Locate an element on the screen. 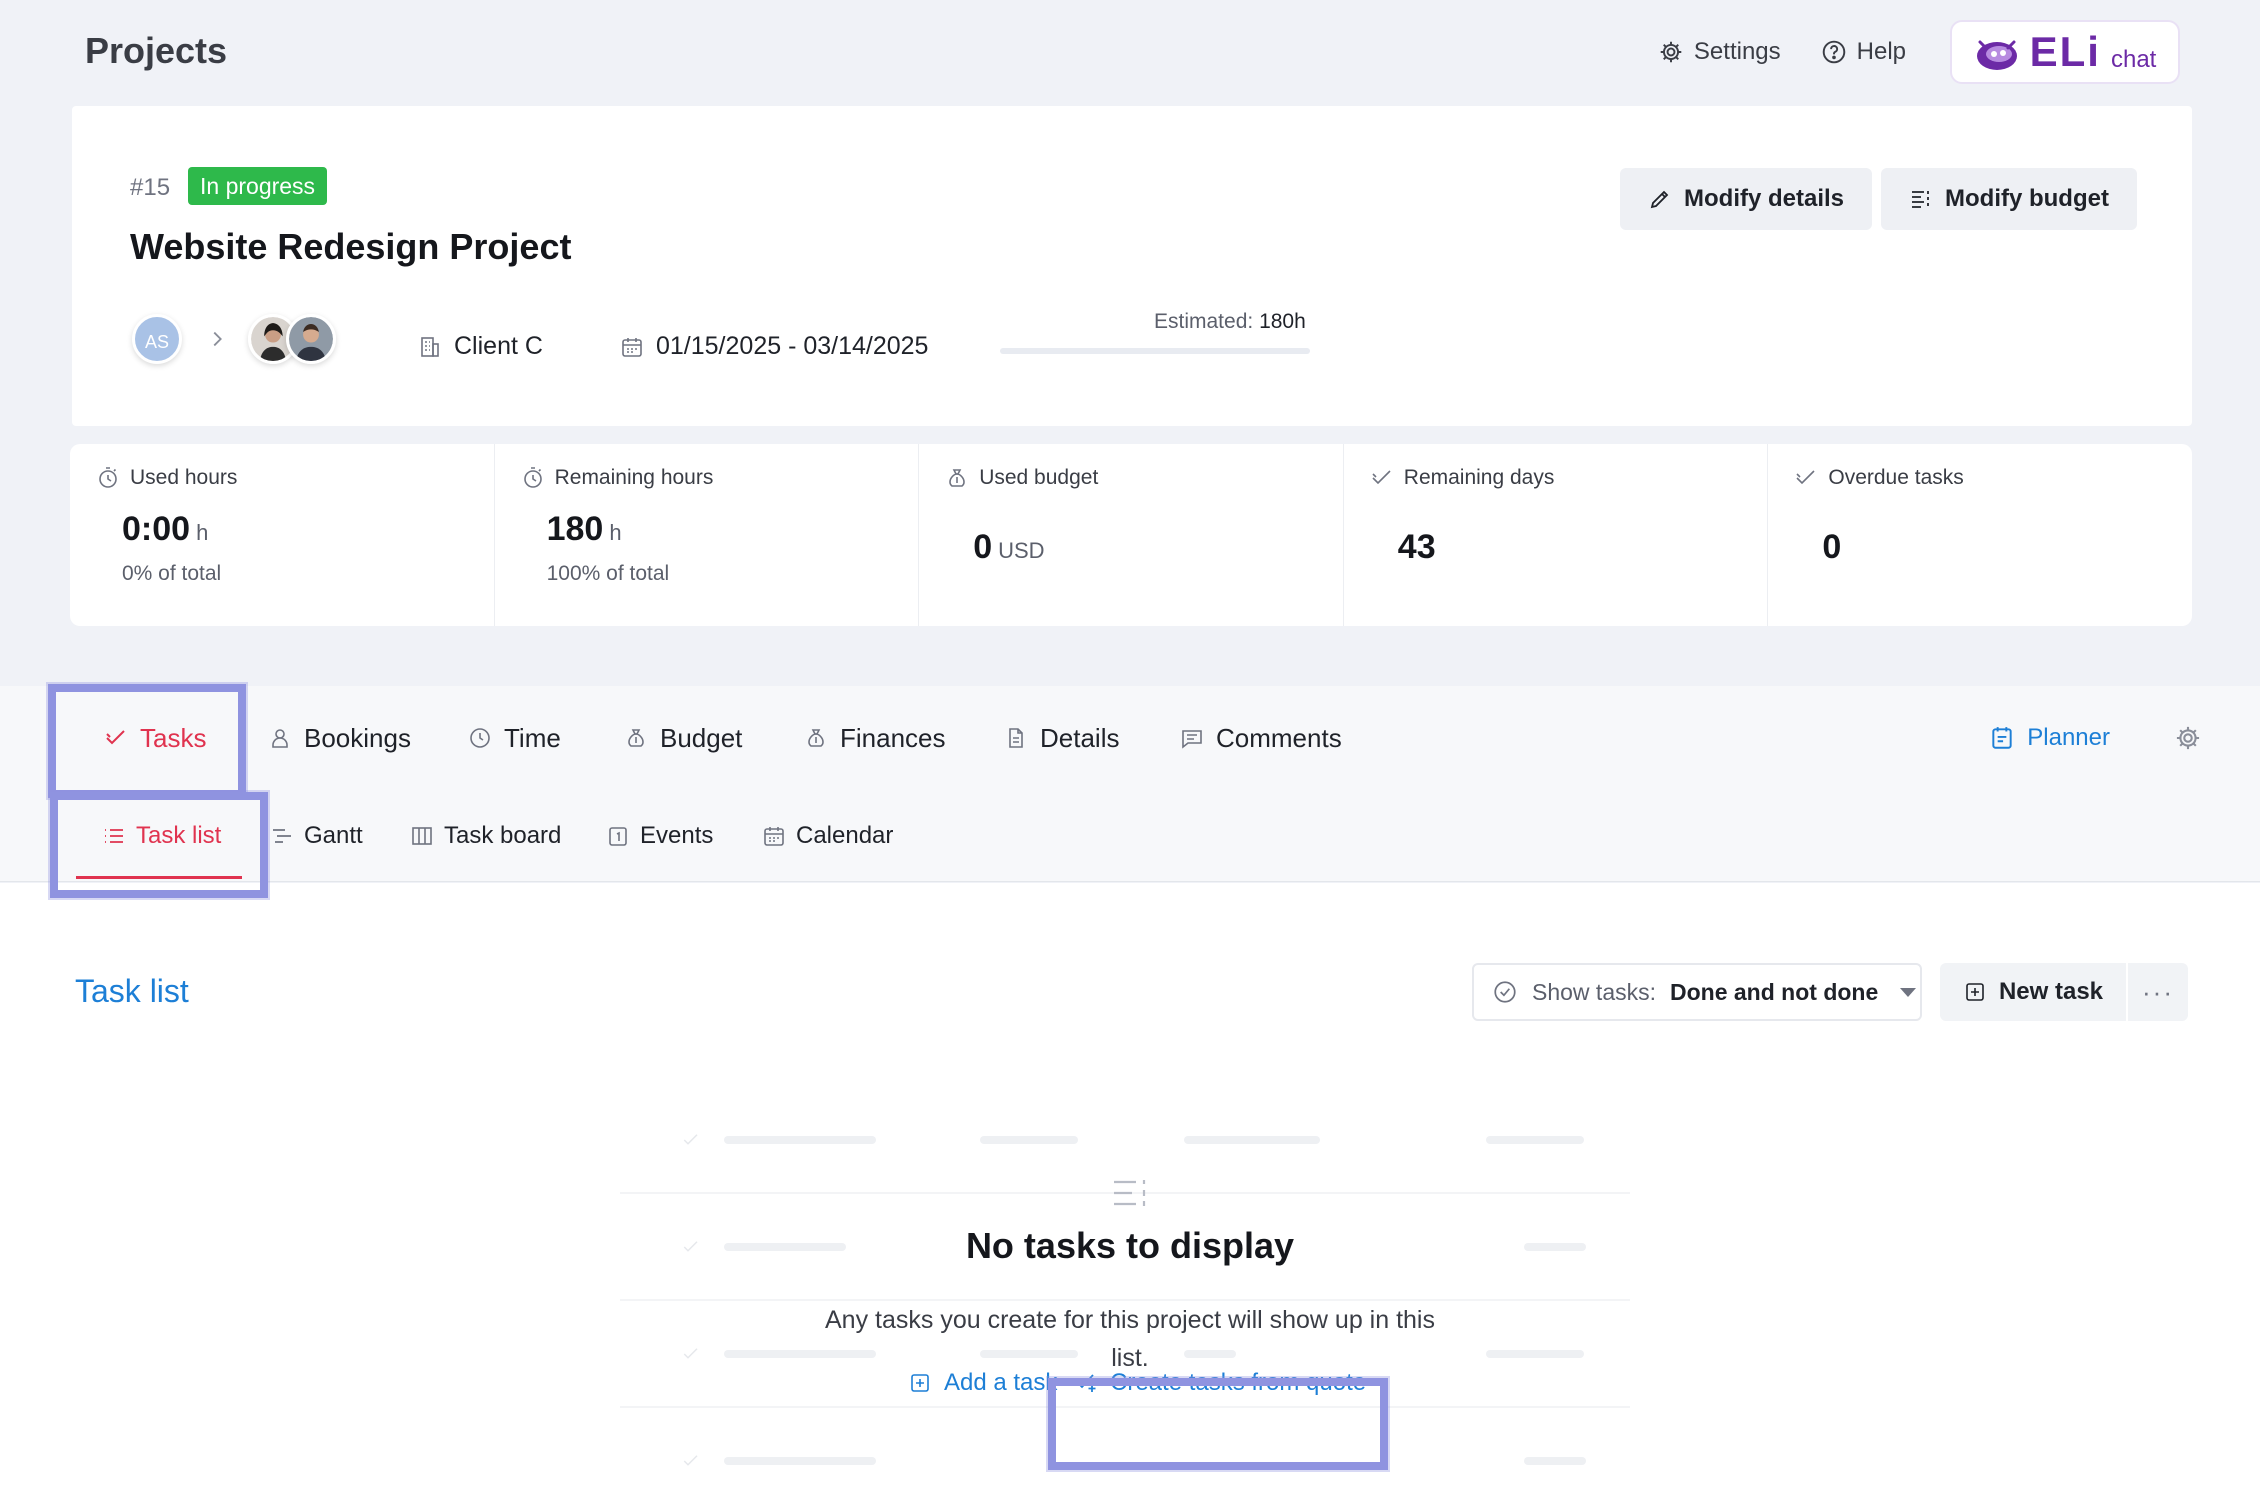  add-task-label: Add a task is located at coordinates (1001, 1382).